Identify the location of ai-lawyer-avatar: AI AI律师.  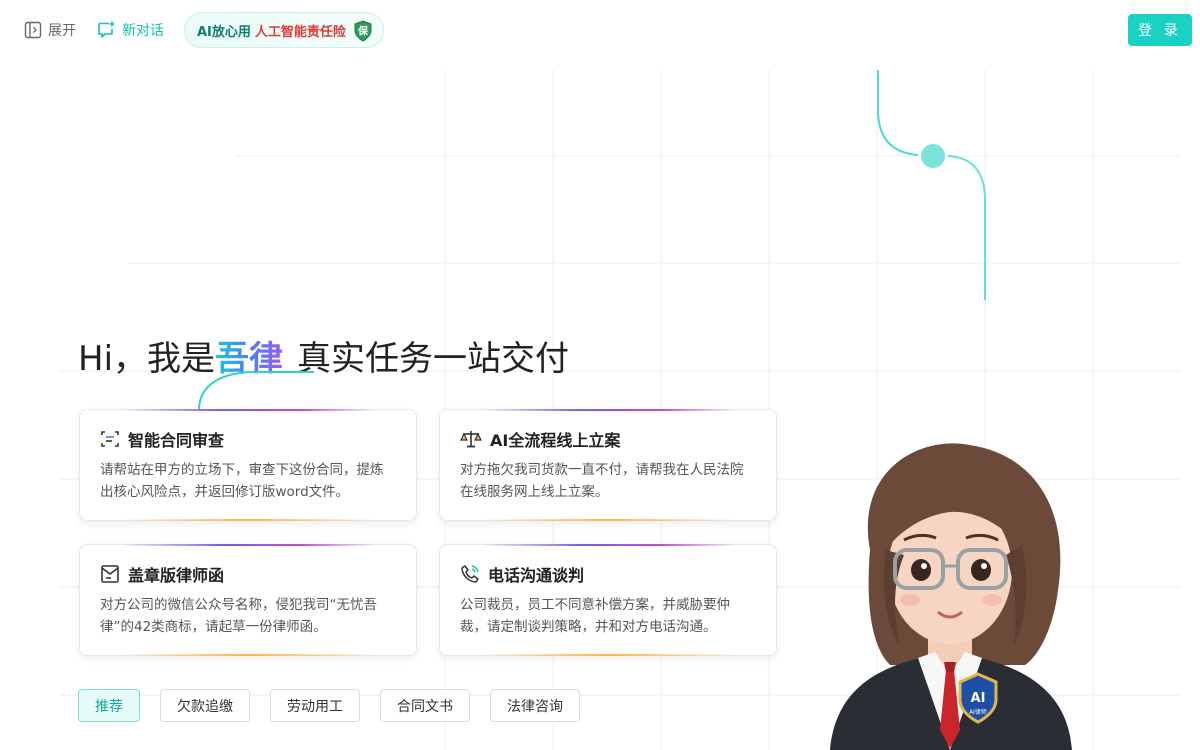
(951, 596).